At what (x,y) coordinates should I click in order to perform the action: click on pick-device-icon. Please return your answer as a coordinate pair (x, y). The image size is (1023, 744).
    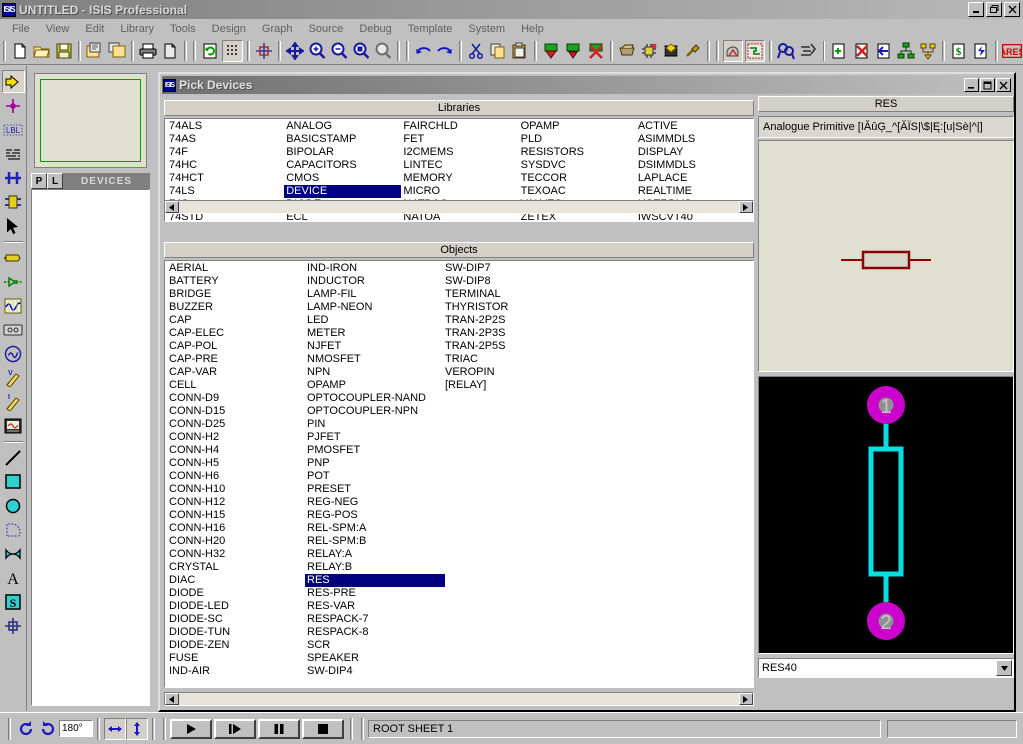
    Looking at the image, I should click on (627, 51).